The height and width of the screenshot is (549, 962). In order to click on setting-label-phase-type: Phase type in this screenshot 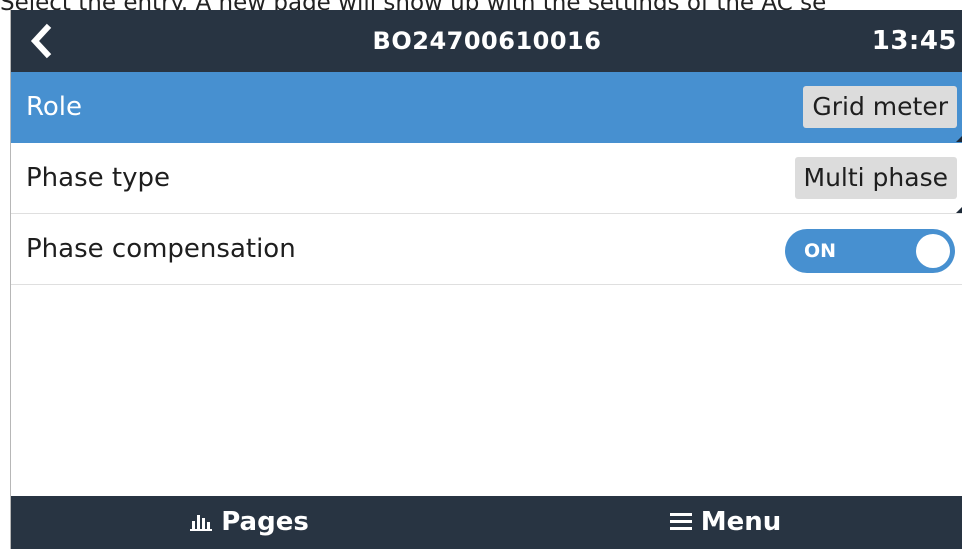, I will do `click(98, 178)`.